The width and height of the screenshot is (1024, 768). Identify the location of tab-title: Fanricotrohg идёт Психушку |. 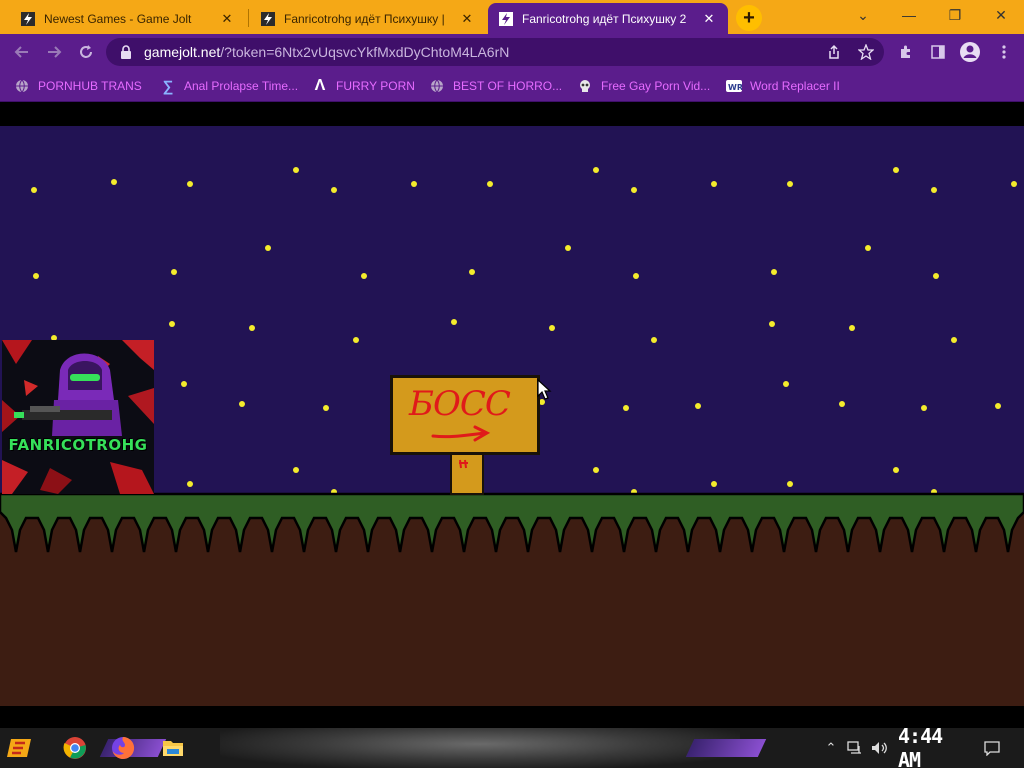
(364, 18).